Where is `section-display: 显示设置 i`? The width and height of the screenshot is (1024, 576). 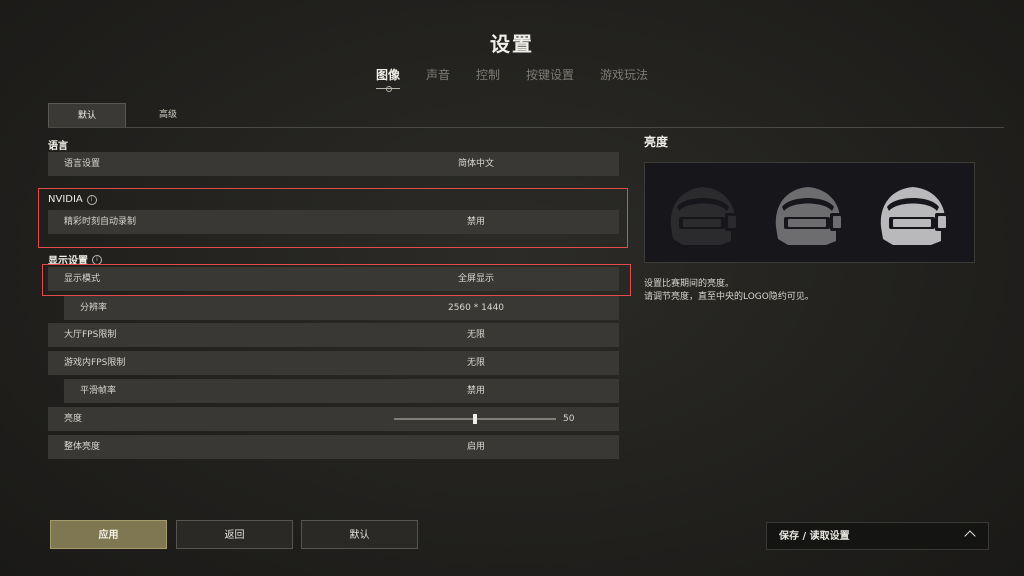 section-display: 显示设置 i is located at coordinates (75, 259).